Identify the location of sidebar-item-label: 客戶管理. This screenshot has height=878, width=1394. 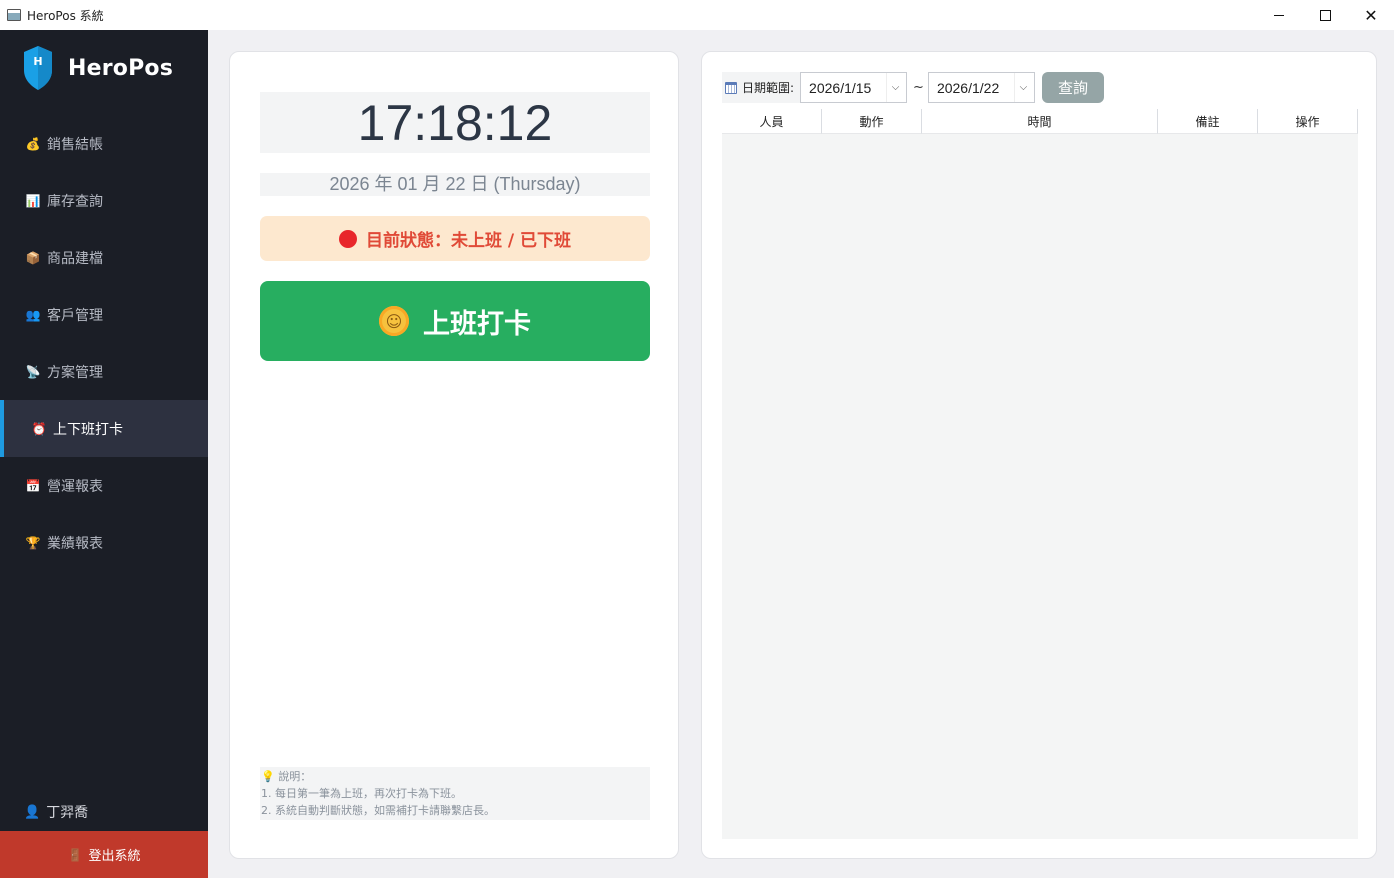
(75, 315).